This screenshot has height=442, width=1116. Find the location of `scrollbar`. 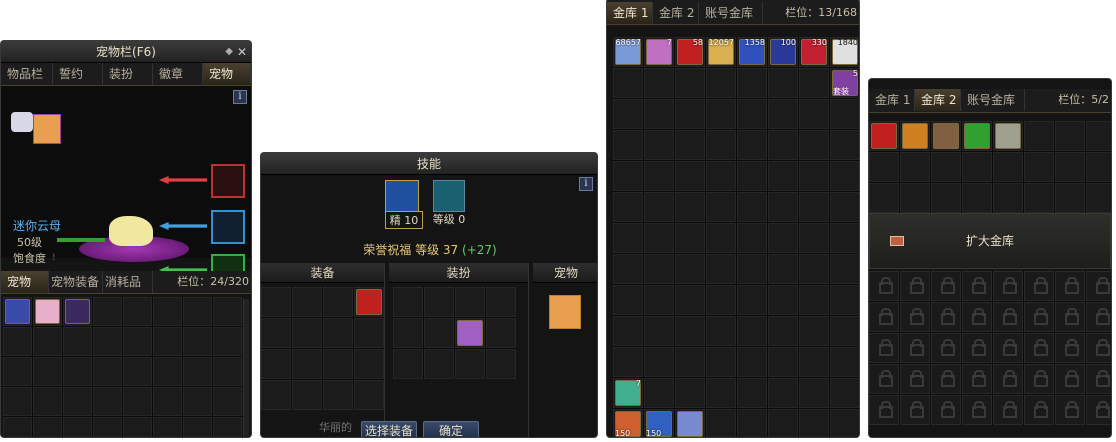

scrollbar is located at coordinates (246, 368).